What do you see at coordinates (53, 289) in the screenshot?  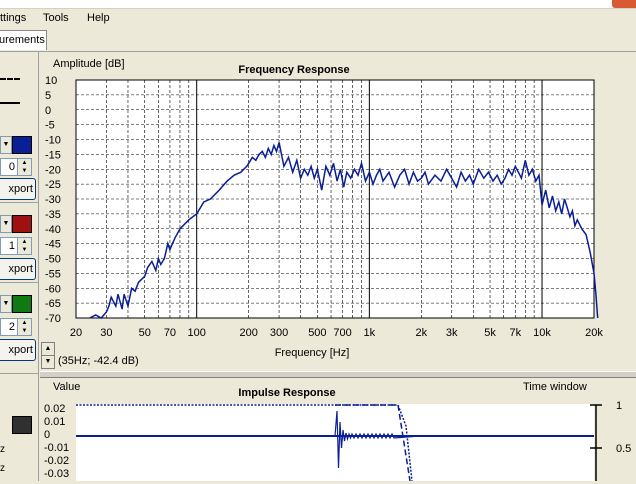 I see `y-tick-label: -60` at bounding box center [53, 289].